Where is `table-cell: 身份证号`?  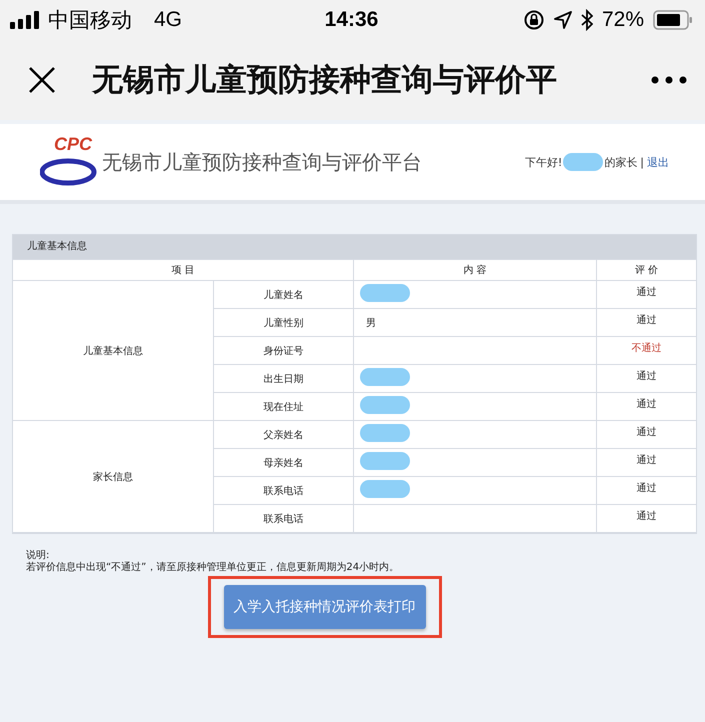 table-cell: 身份证号 is located at coordinates (284, 350).